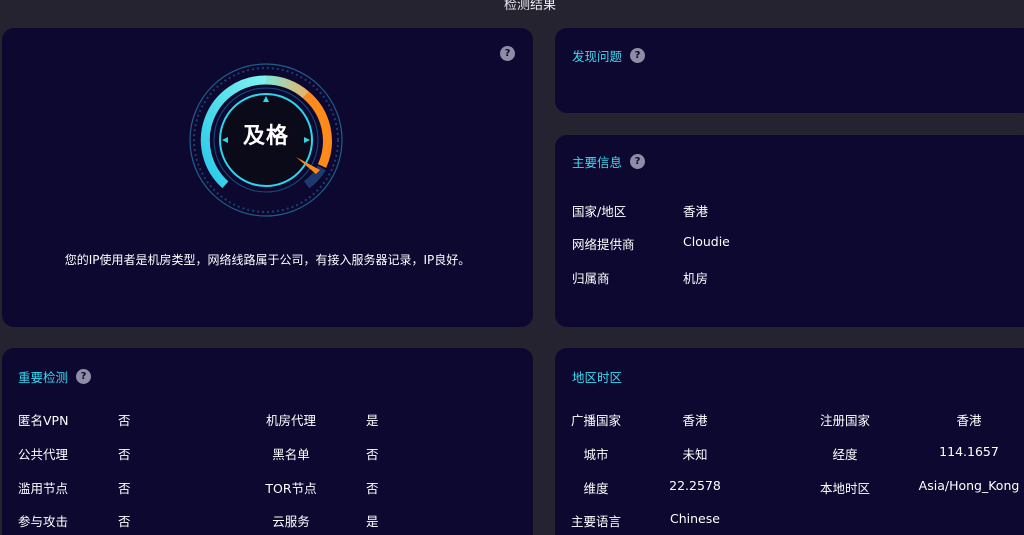 The width and height of the screenshot is (1024, 535). What do you see at coordinates (591, 278) in the screenshot?
I see `info-label: 归属商` at bounding box center [591, 278].